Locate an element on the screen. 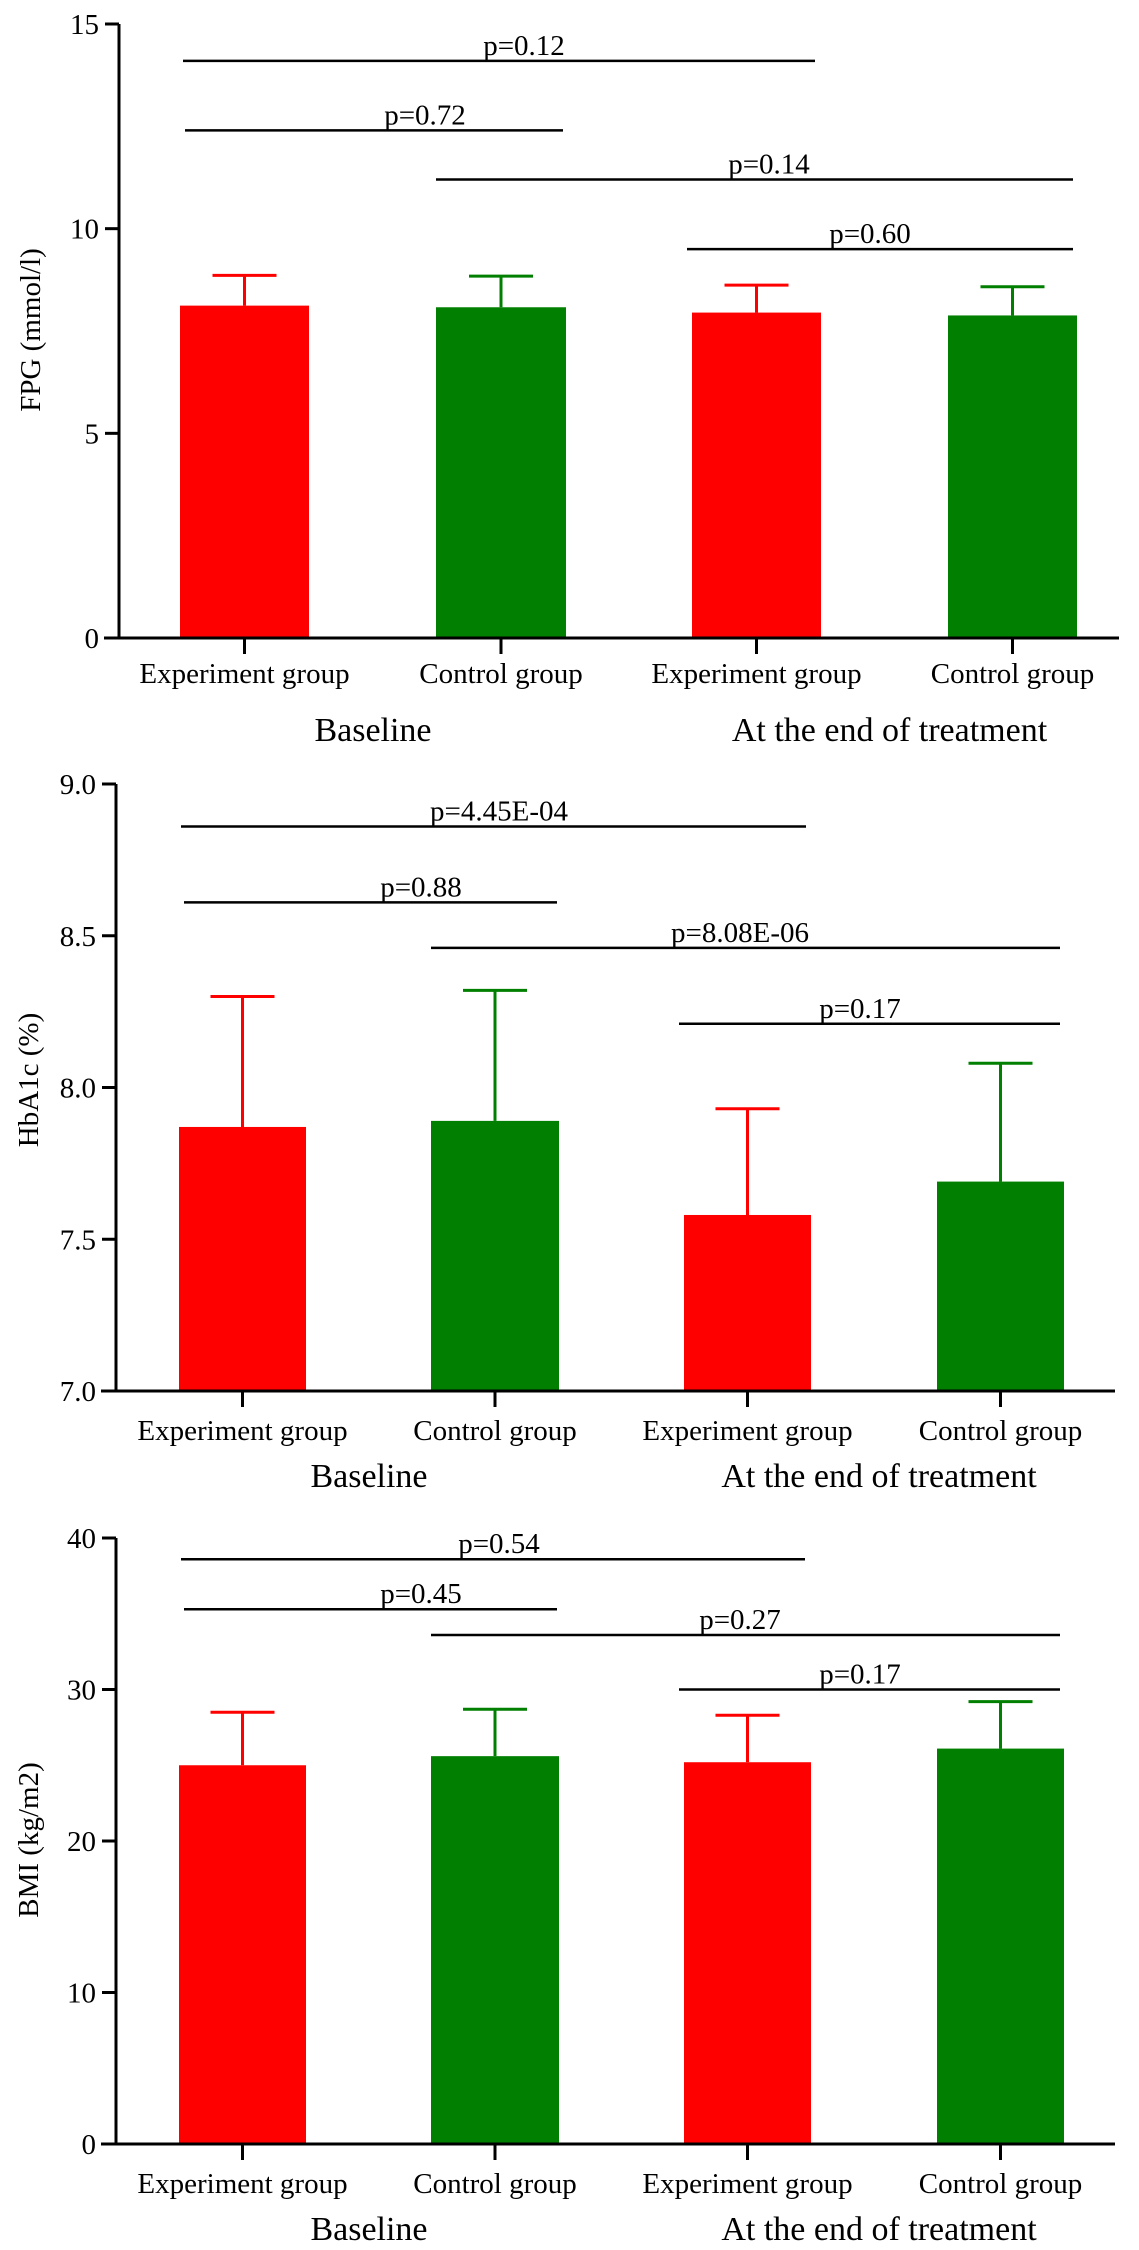 The width and height of the screenshot is (1139, 2250). y-axis-title: BMI (kg/m2) is located at coordinates (29, 1839).